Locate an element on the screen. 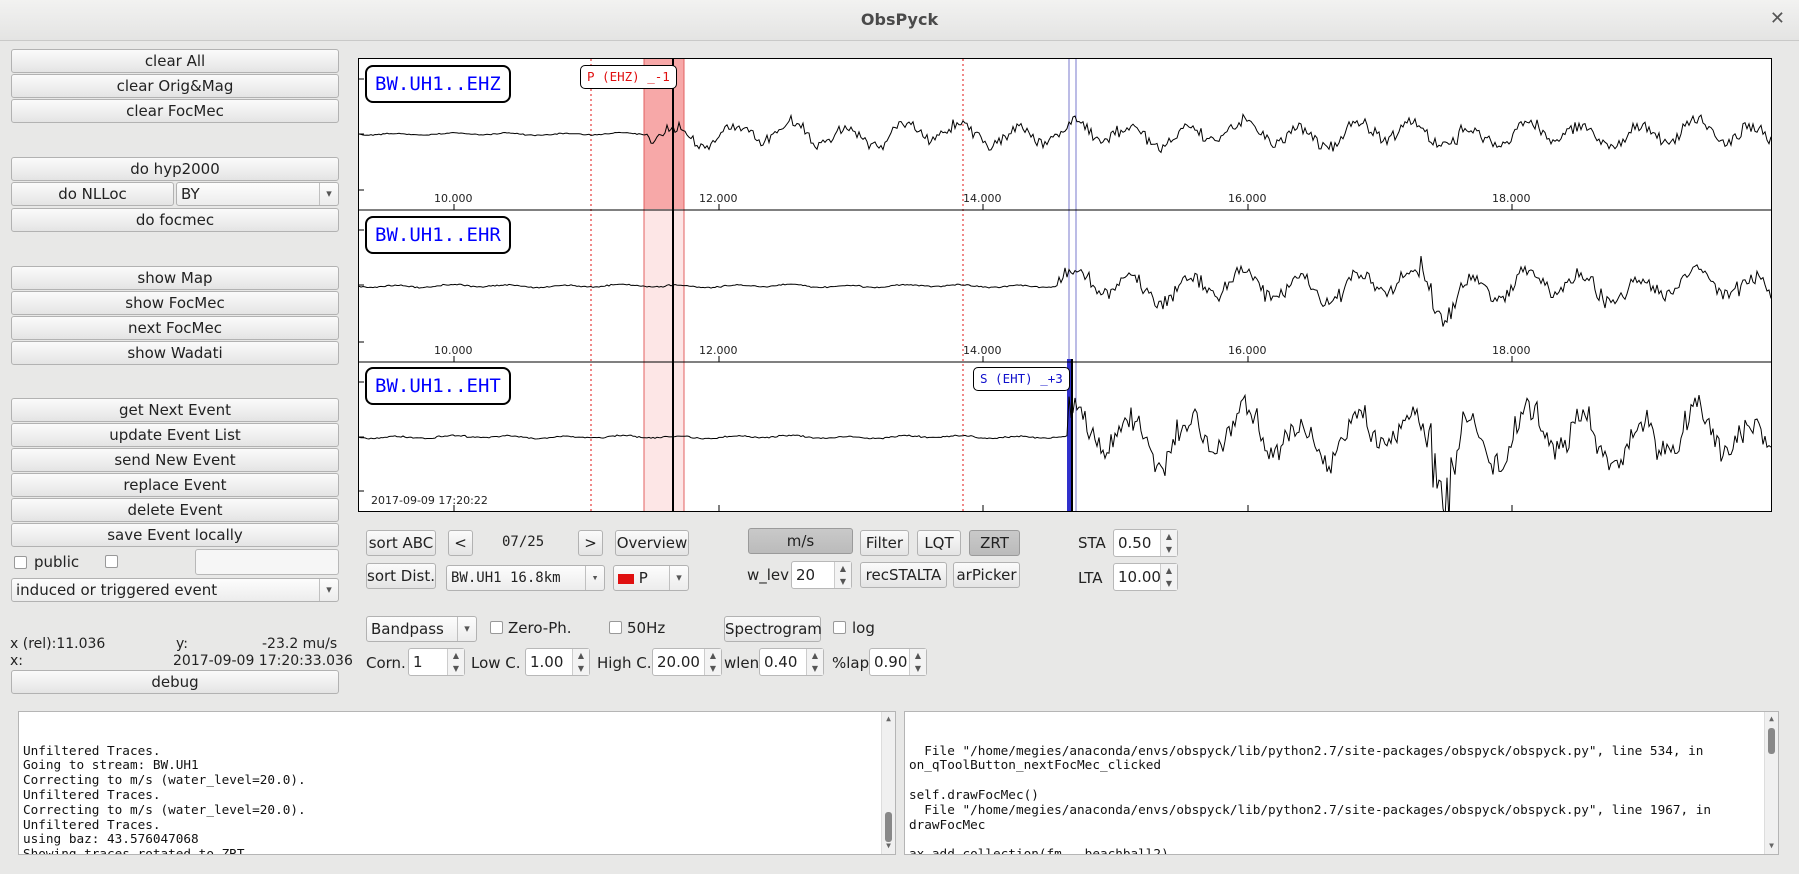 Image resolution: width=1799 pixels, height=874 pixels. overlap-spinbox: 0.90 ▲ ▼ is located at coordinates (898, 662).